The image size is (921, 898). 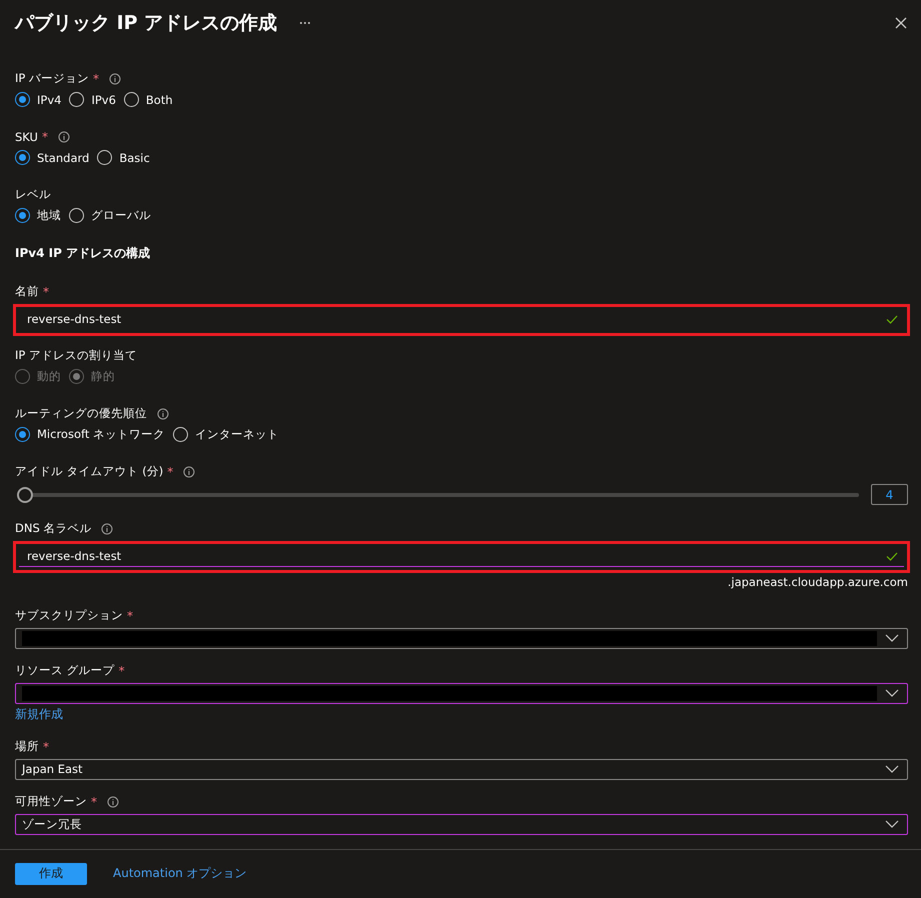 What do you see at coordinates (81, 414) in the screenshot?
I see `field-label: ルーティングの優先順位` at bounding box center [81, 414].